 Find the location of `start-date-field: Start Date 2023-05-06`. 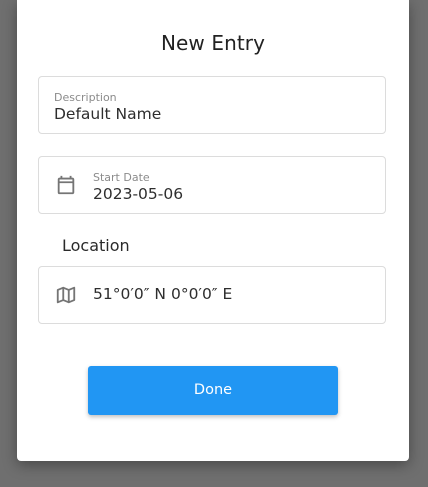

start-date-field: Start Date 2023-05-06 is located at coordinates (212, 185).